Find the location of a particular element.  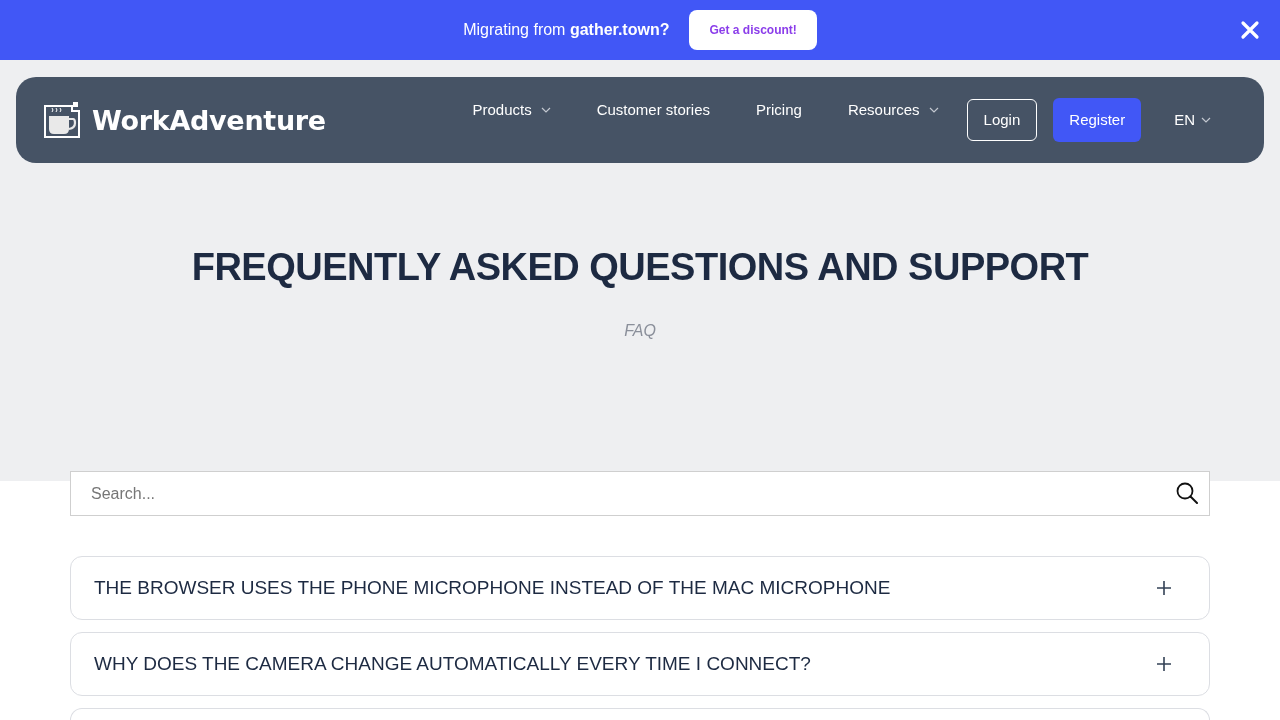

page-subtitle: FAQ is located at coordinates (640, 330).